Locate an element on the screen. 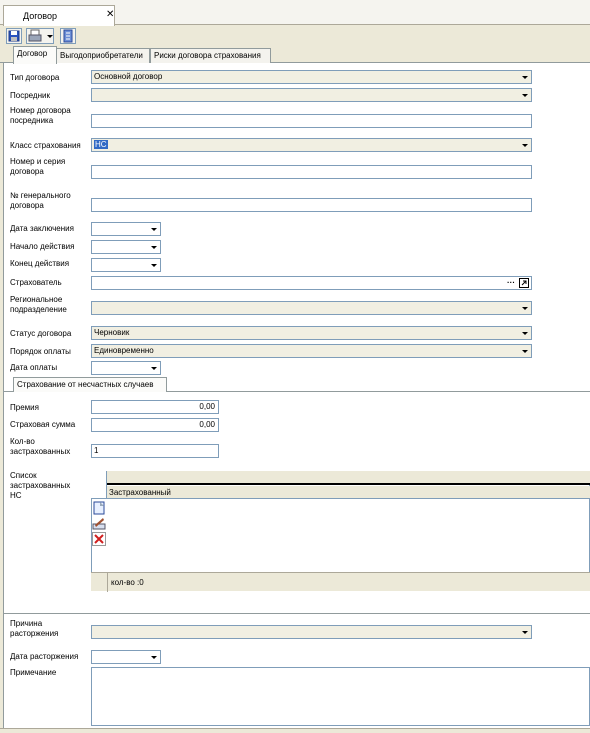 This screenshot has height=733, width=590. termination-reason-label: Причина расторжения is located at coordinates (34, 628).